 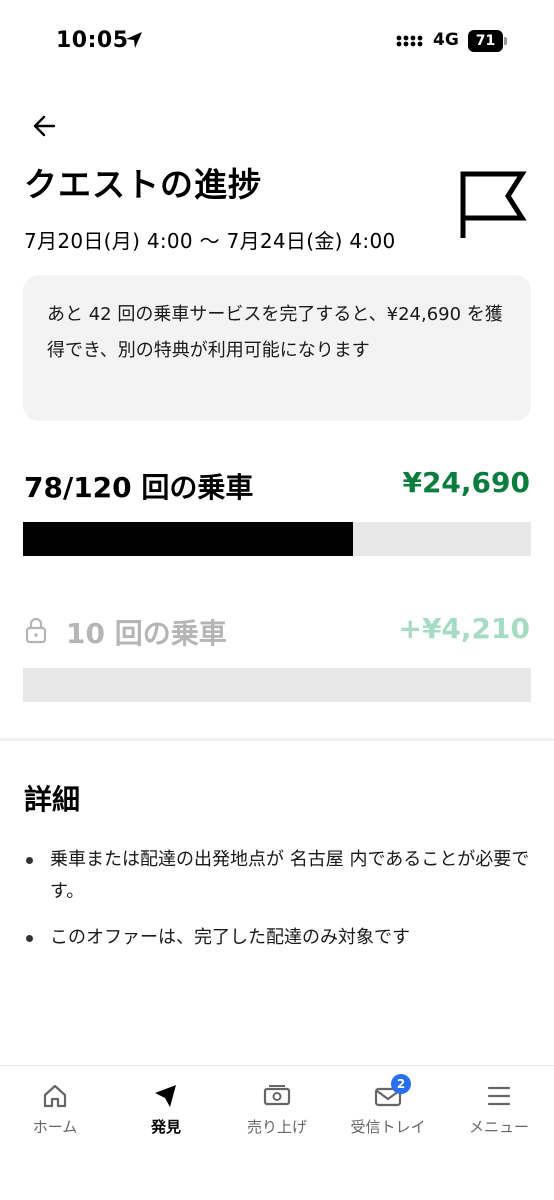 I want to click on page-title: クエストの進捗, so click(x=143, y=184).